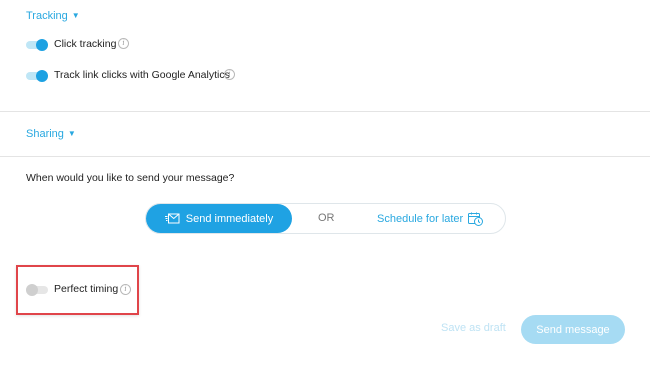 The height and width of the screenshot is (369, 650). I want to click on schedule-later-label: Schedule for later, so click(420, 218).